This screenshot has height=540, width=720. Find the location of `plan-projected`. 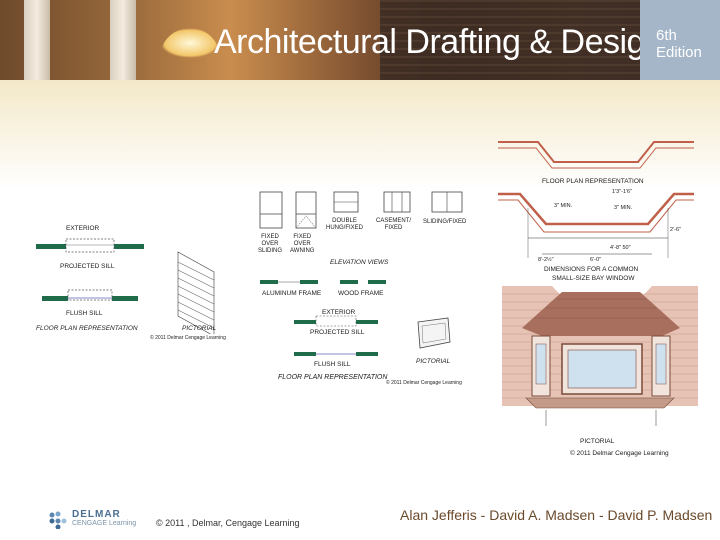

plan-projected is located at coordinates (90, 245).